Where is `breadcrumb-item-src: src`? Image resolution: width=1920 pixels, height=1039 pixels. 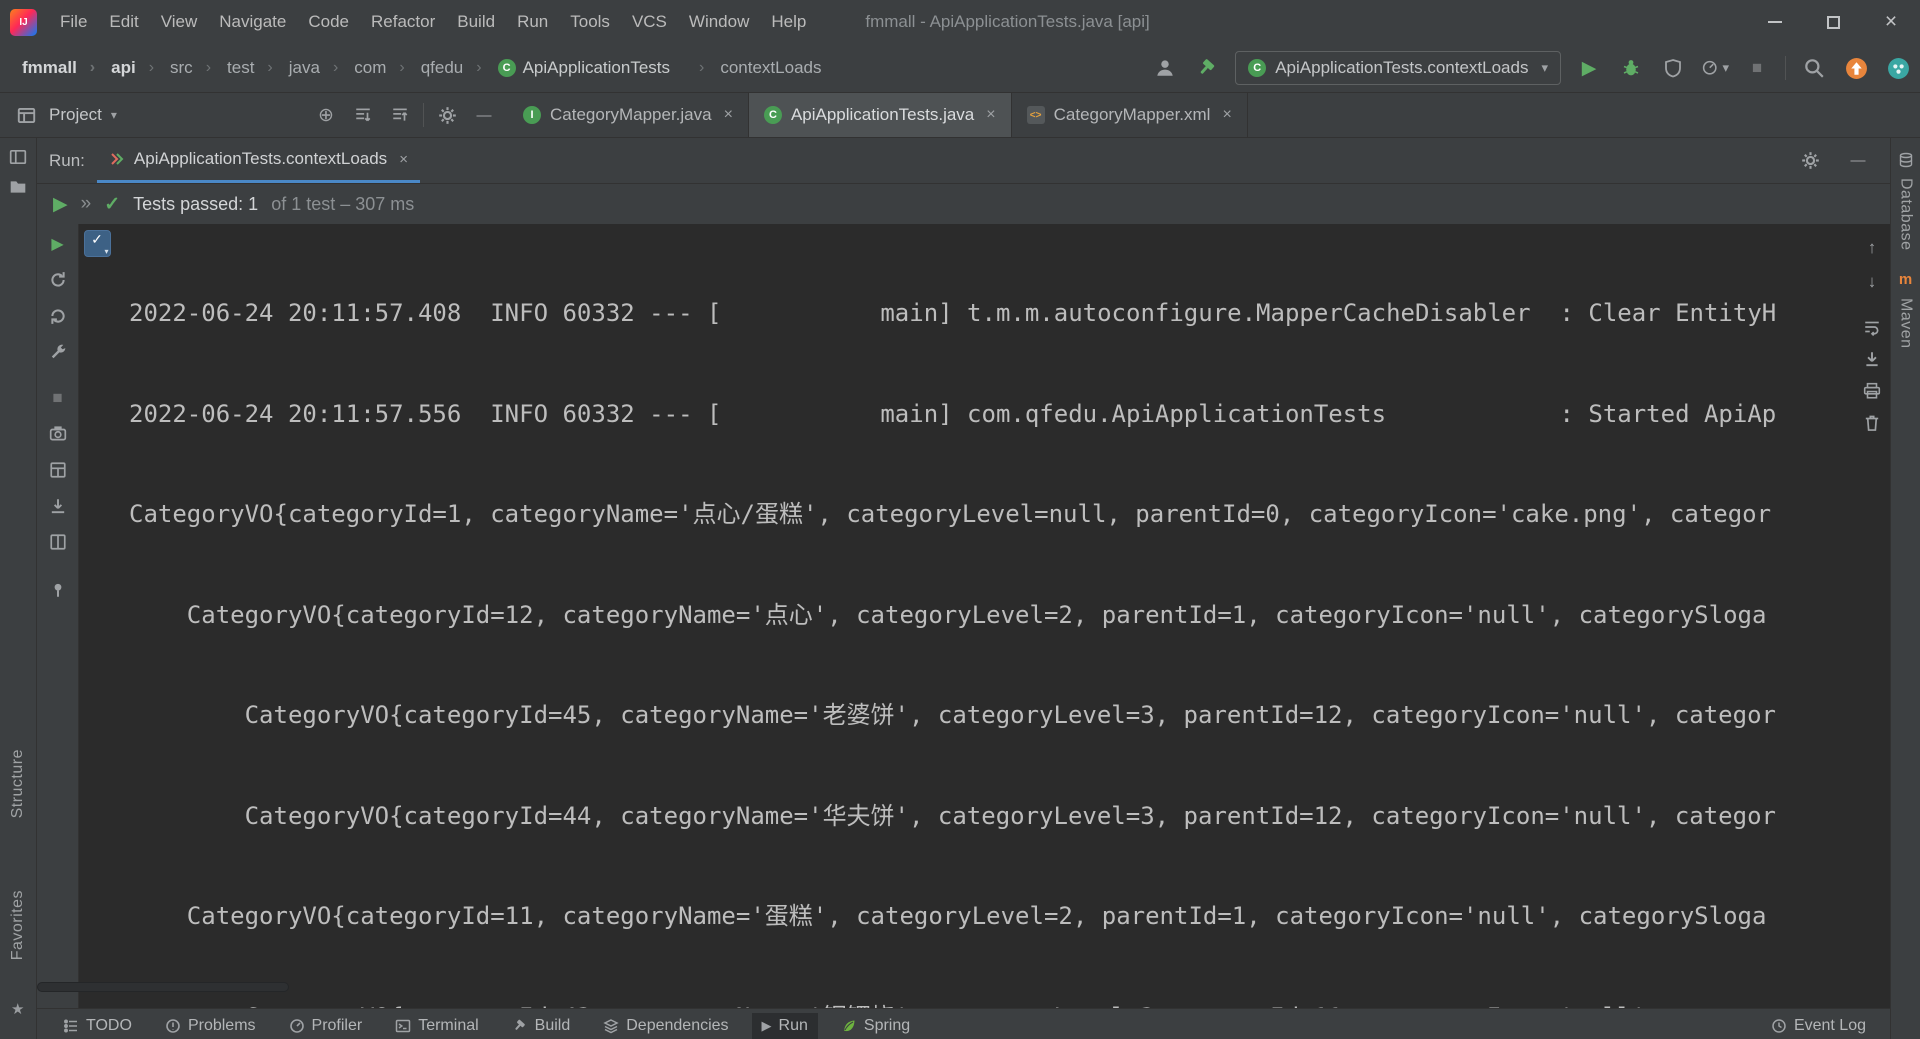
breadcrumb-item-src: src is located at coordinates (166, 68).